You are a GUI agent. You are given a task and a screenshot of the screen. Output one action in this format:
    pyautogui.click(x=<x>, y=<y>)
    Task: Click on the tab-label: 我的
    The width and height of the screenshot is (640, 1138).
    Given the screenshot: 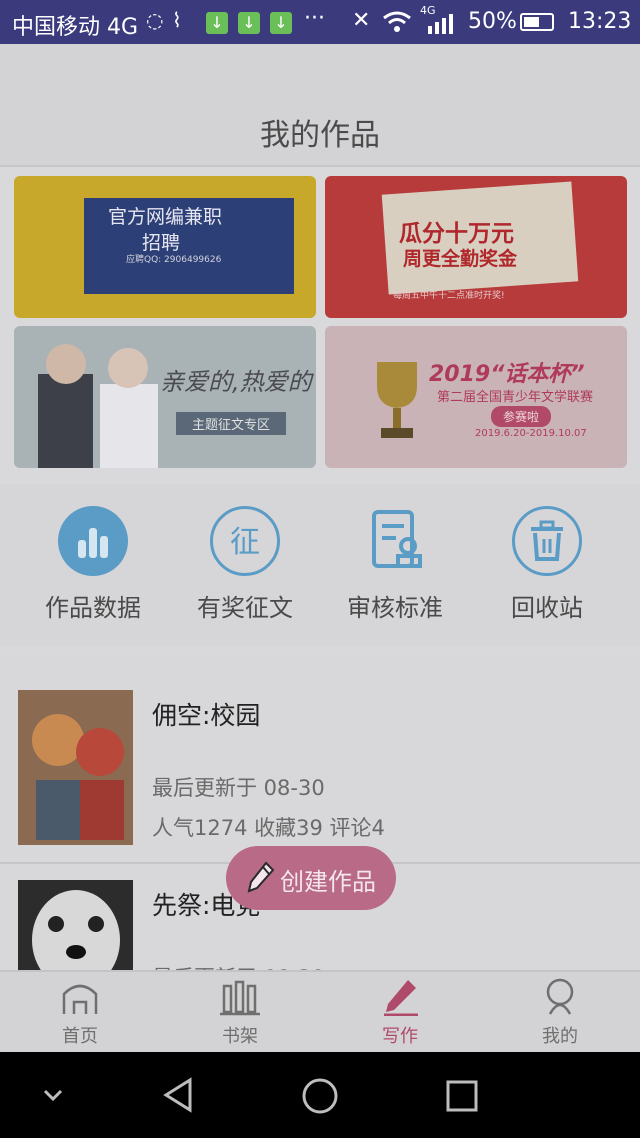 What is the action you would take?
    pyautogui.click(x=560, y=1036)
    